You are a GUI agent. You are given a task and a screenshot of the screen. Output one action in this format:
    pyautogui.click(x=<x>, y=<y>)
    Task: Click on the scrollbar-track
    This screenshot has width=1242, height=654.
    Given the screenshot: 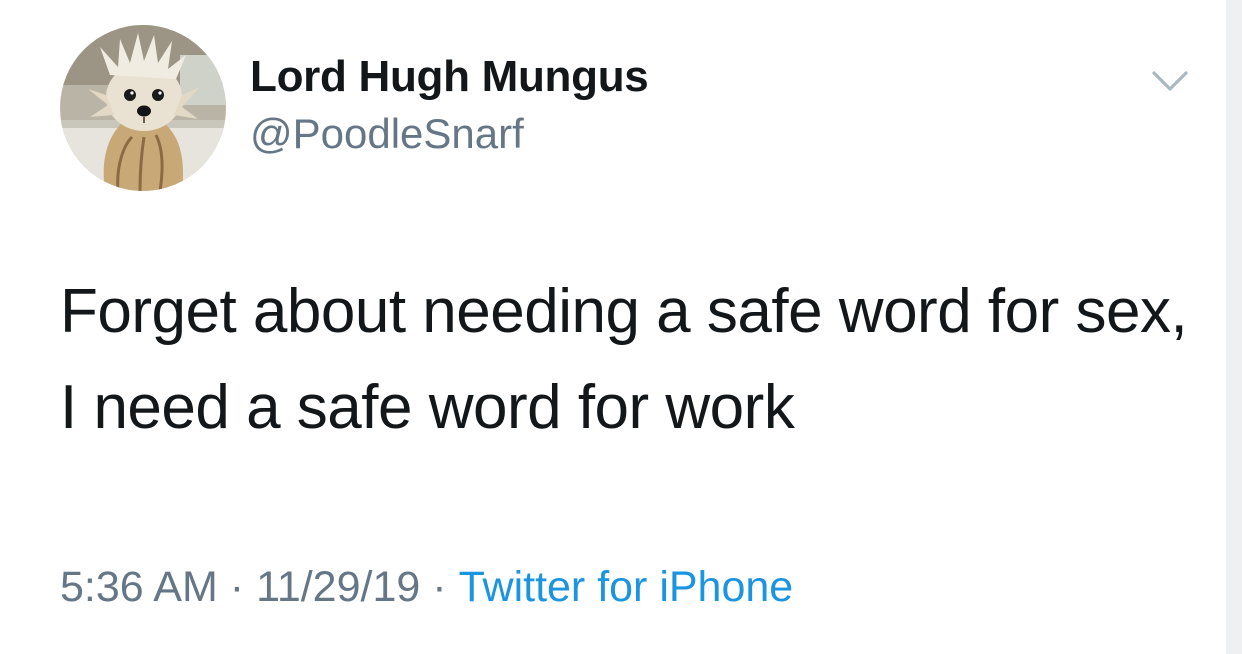 What is the action you would take?
    pyautogui.click(x=1234, y=327)
    